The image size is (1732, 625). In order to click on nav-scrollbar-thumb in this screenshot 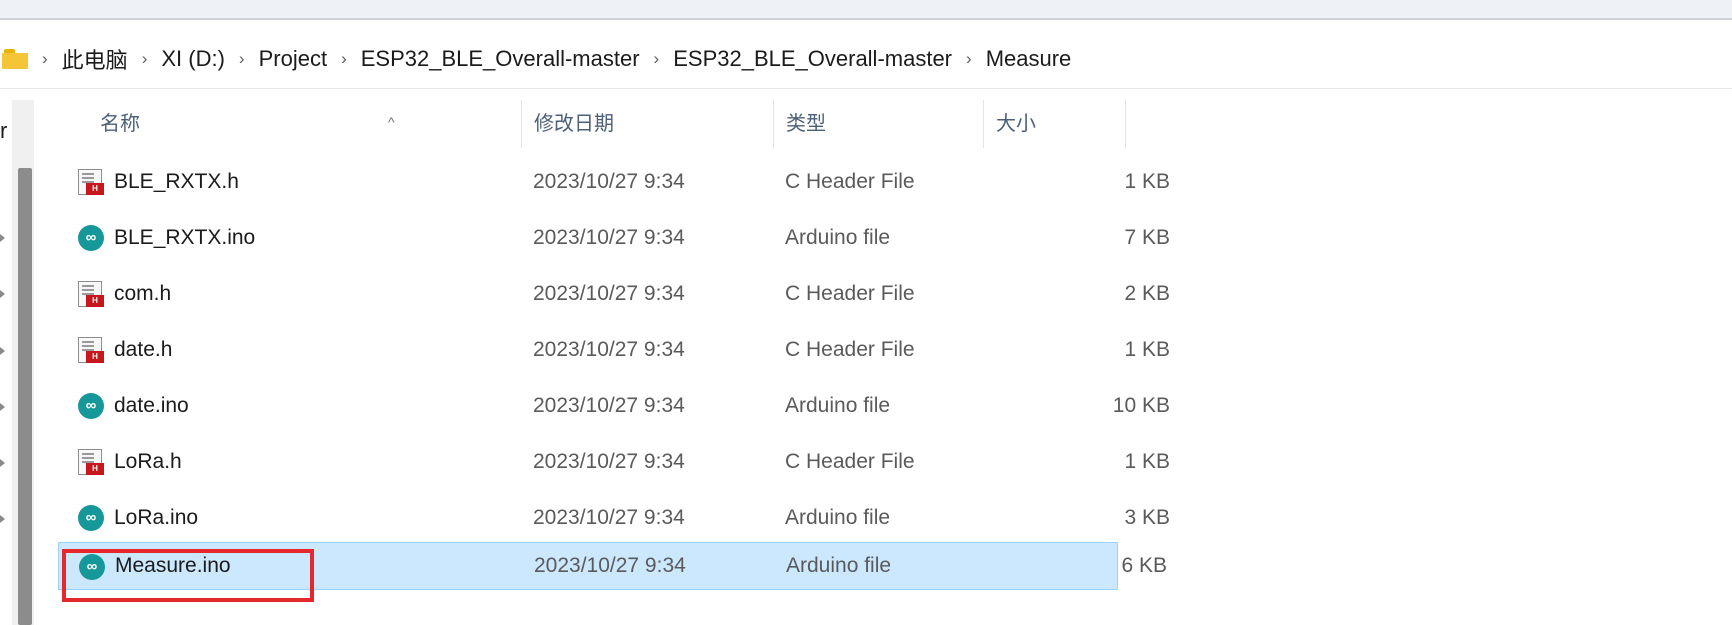, I will do `click(25, 396)`.